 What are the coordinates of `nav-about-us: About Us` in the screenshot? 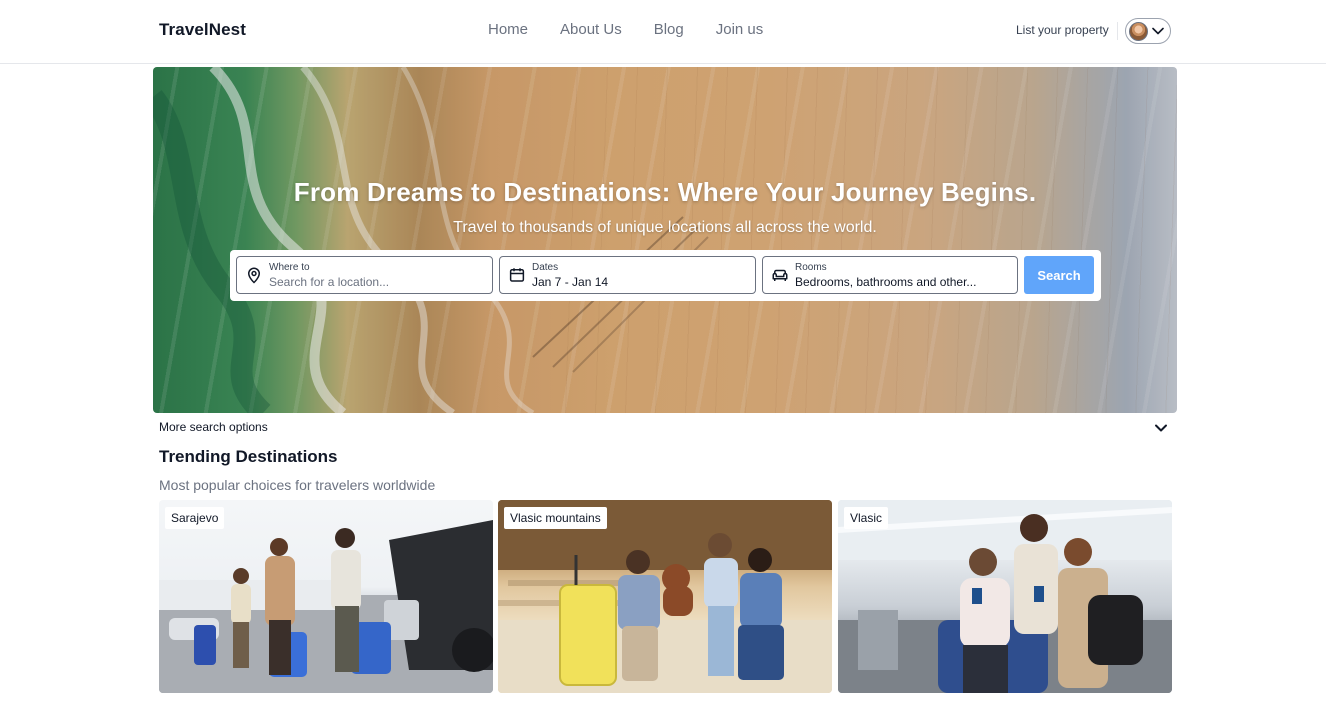 It's located at (591, 29).